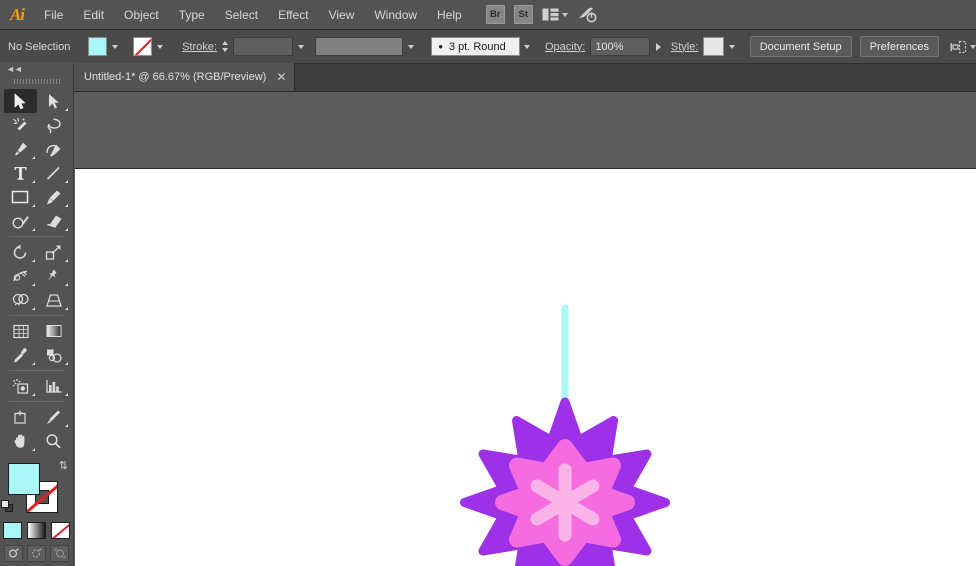 The width and height of the screenshot is (976, 566). Describe the element at coordinates (20, 101) in the screenshot. I see `selection-tool` at that location.